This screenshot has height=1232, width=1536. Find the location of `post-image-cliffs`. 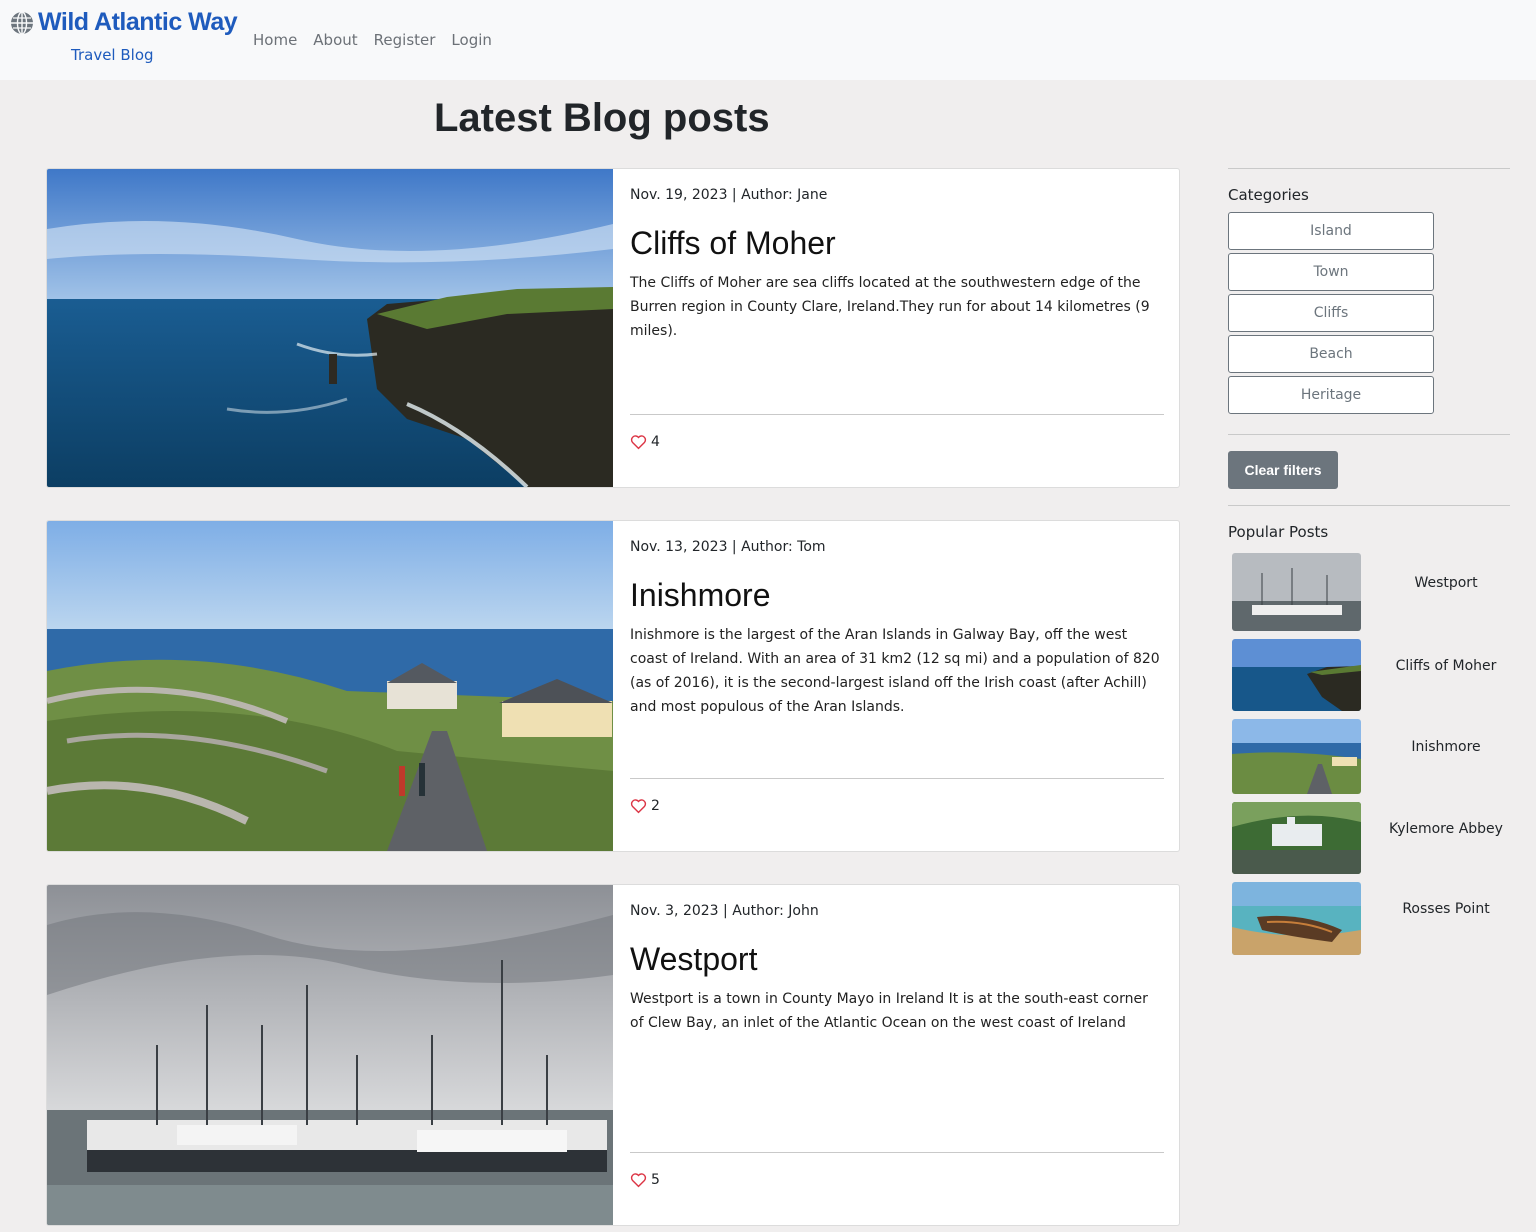

post-image-cliffs is located at coordinates (330, 328).